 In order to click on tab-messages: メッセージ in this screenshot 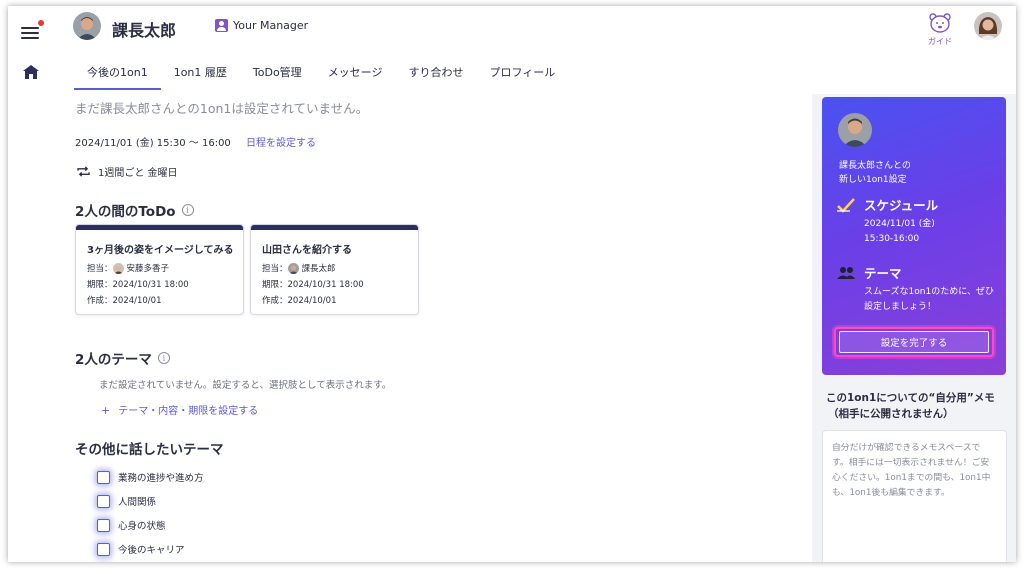, I will do `click(355, 75)`.